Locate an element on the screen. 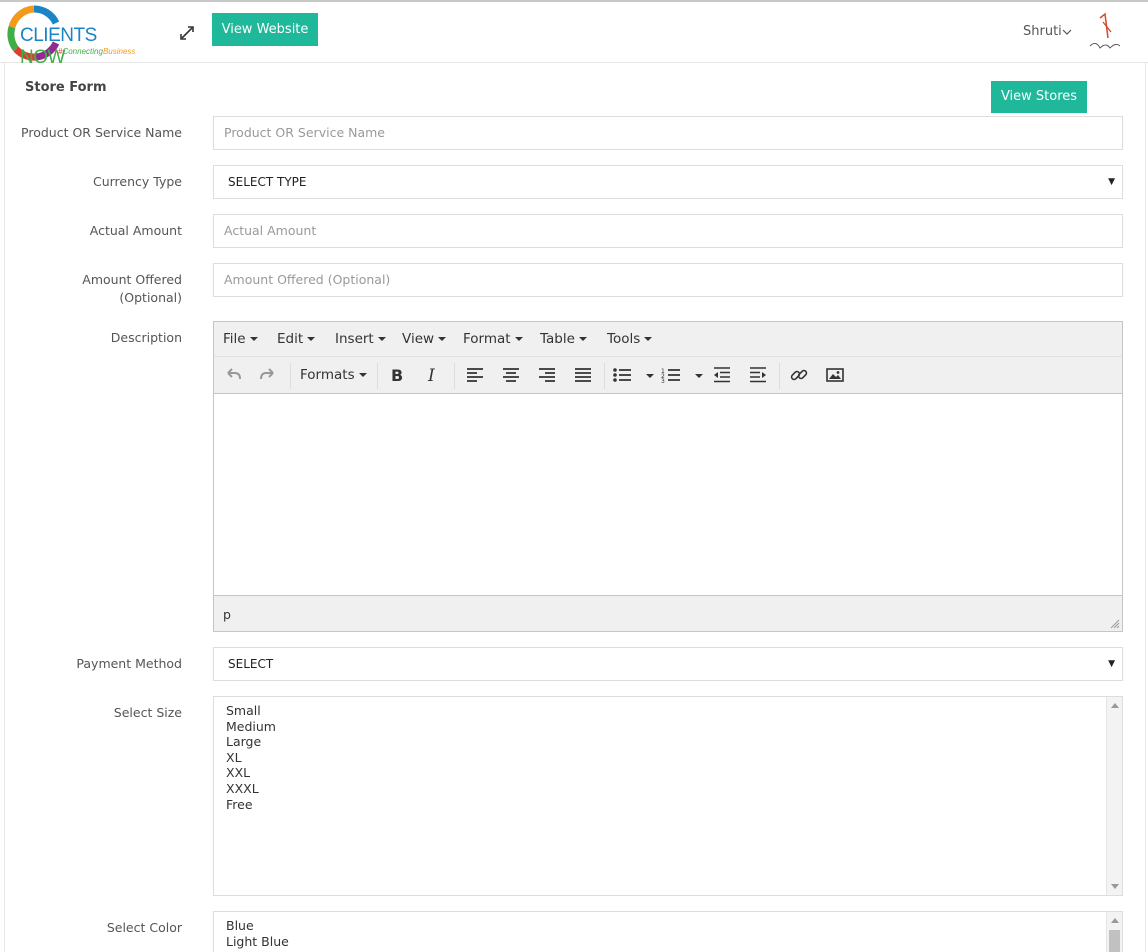  currency-type-label: Currency Type is located at coordinates (137, 181).